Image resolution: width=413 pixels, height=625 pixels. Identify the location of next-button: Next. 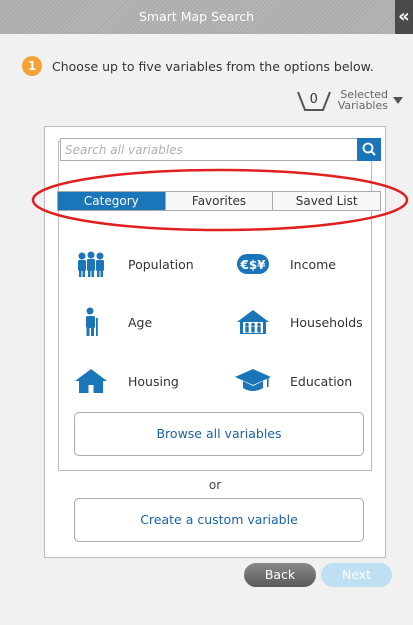
(356, 575).